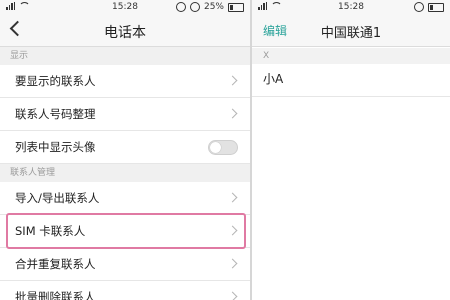 This screenshot has height=300, width=450. What do you see at coordinates (55, 81) in the screenshot?
I see `row-label: 要显示的联系人` at bounding box center [55, 81].